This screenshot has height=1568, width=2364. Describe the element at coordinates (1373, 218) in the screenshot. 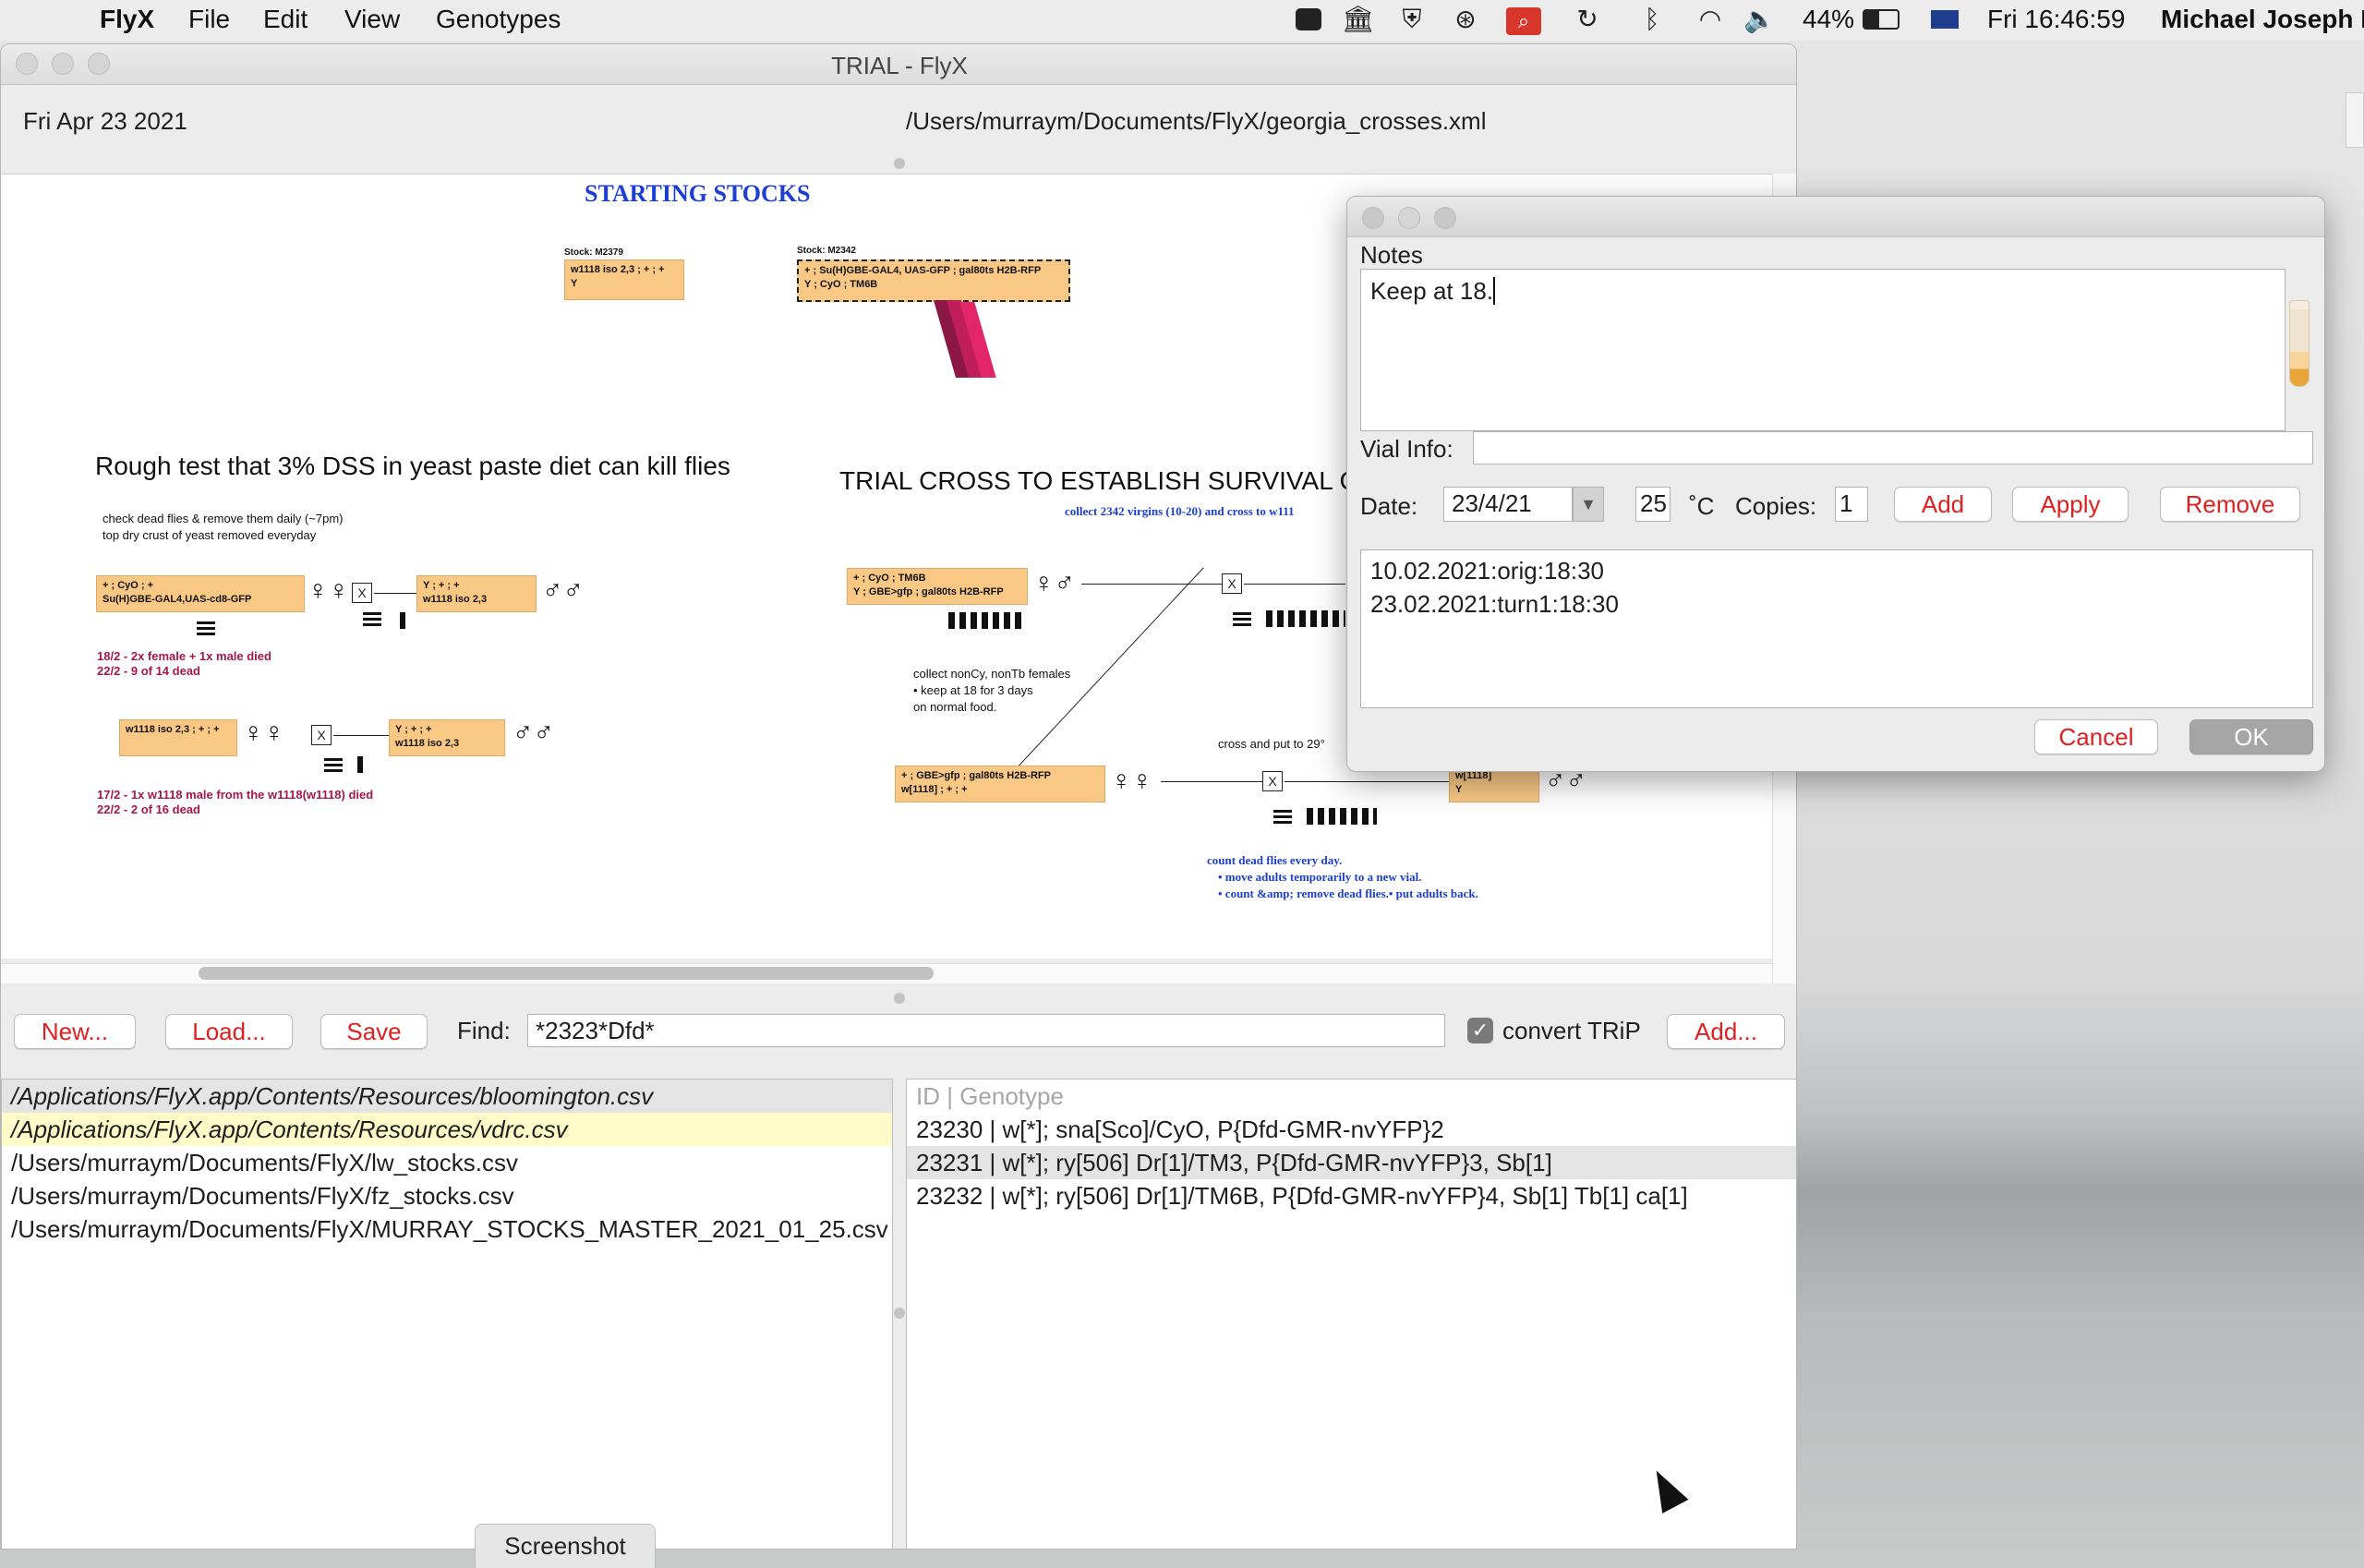

I see `close-dialog-button` at that location.